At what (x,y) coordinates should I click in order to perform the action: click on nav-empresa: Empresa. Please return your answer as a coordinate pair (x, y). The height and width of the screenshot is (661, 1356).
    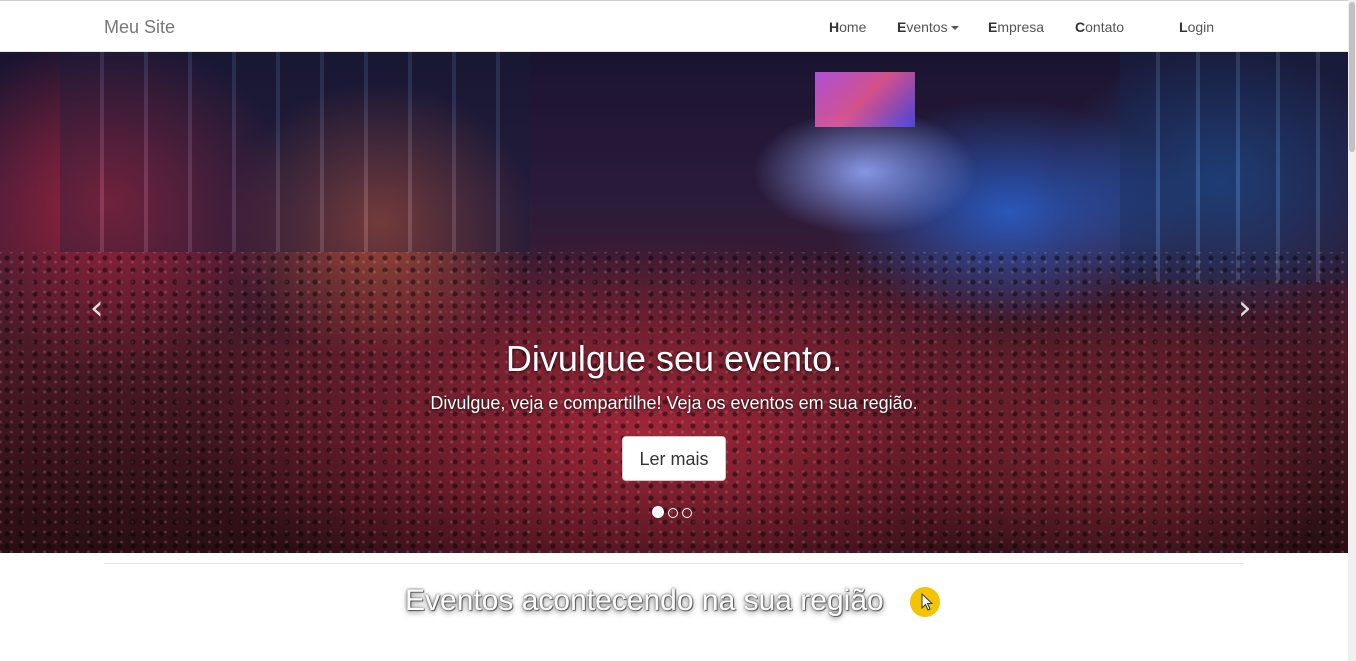
    Looking at the image, I should click on (1016, 27).